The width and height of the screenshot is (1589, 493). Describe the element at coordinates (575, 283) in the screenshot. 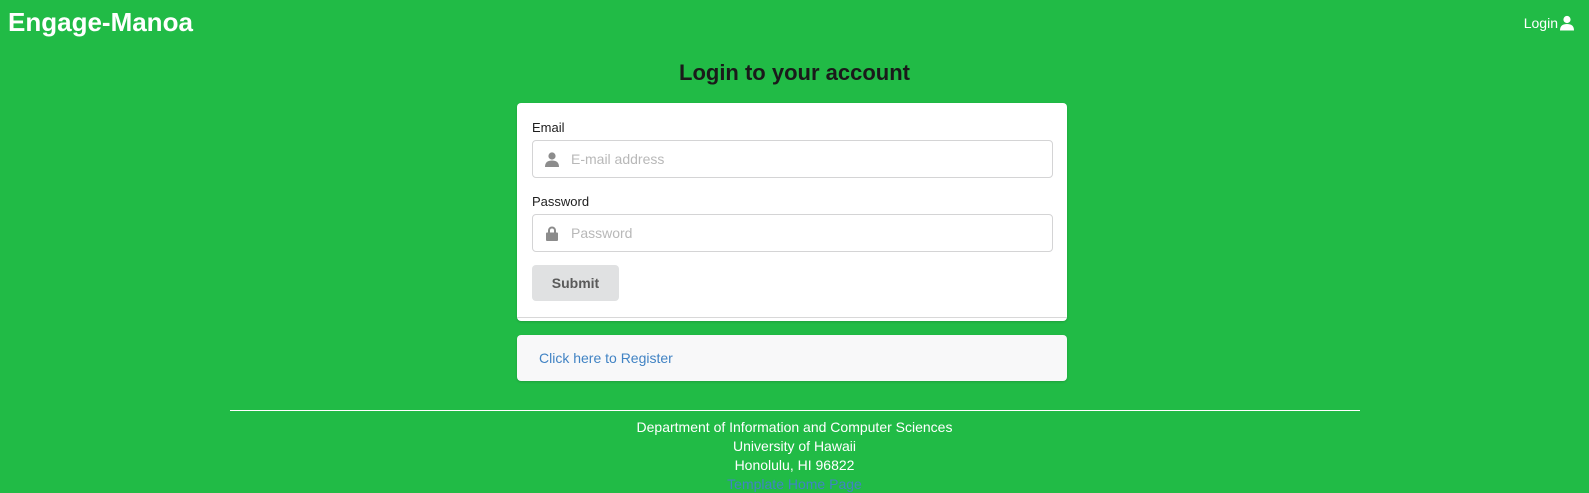

I see `submit-button: Submit` at that location.